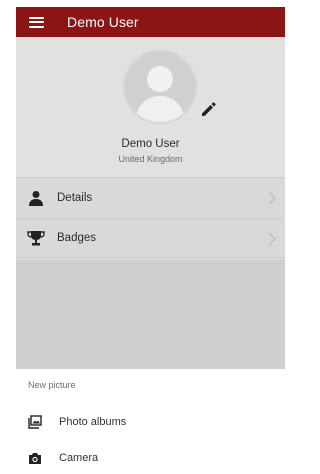 This screenshot has height=474, width=320. I want to click on menu-row-badges: Badges, so click(150, 238).